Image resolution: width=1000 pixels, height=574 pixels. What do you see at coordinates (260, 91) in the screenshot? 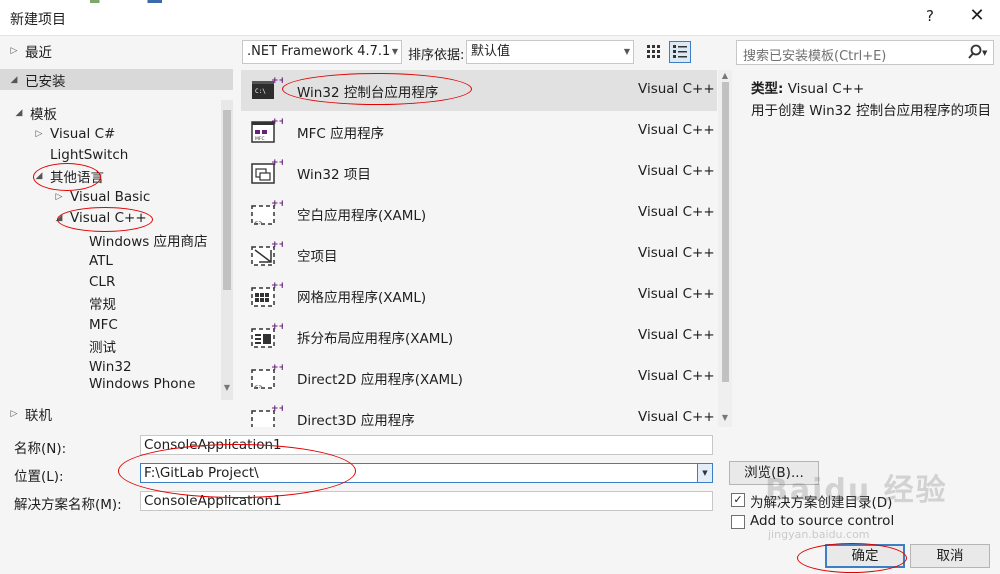
I see `svg-text: C:\` at bounding box center [260, 91].